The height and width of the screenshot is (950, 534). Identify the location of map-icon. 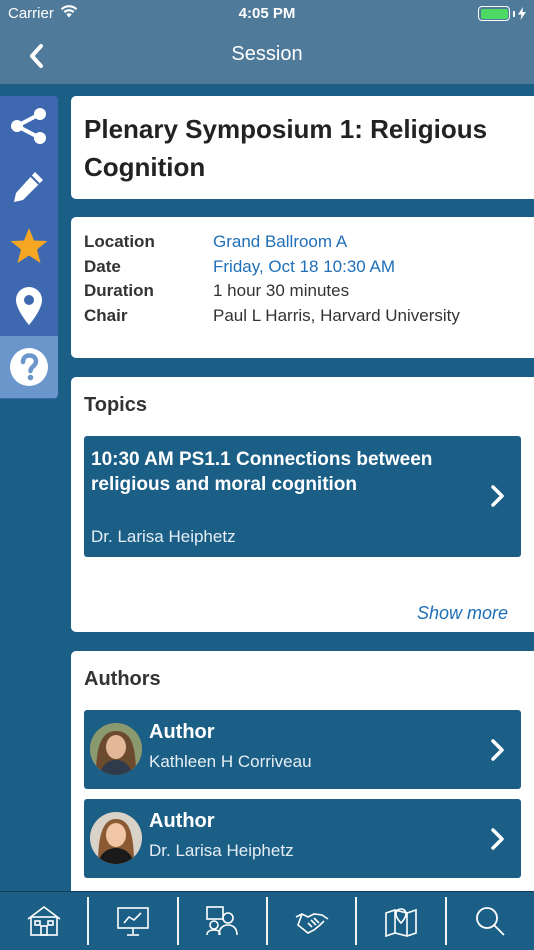
(401, 922).